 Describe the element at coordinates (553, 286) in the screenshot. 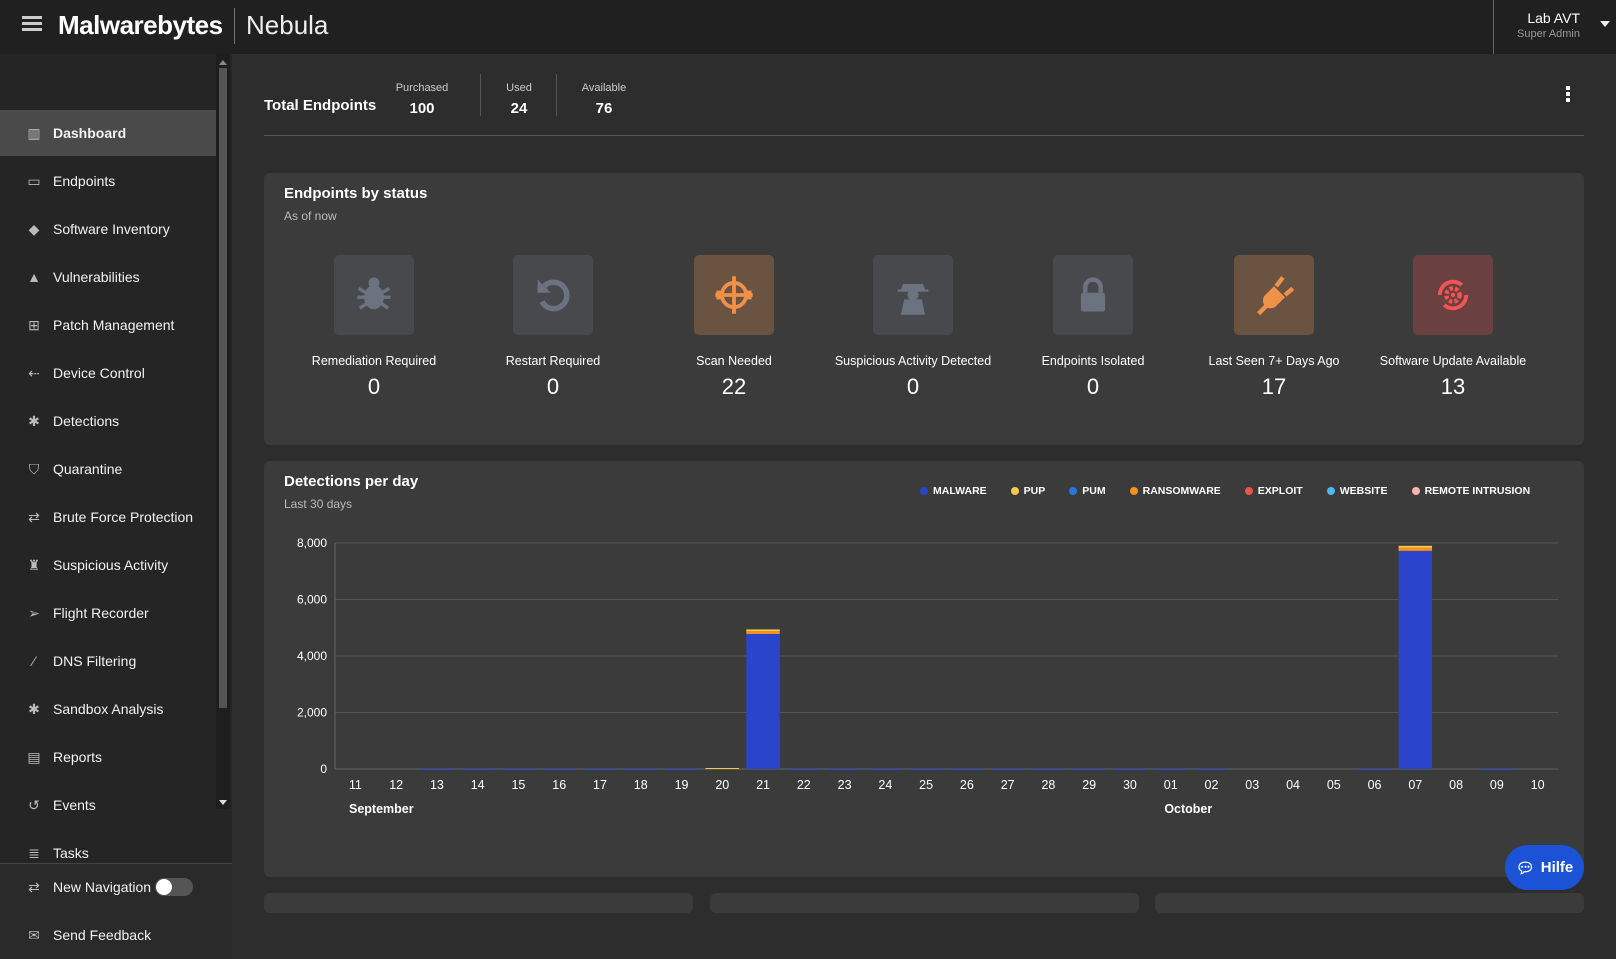

I see `status-restart-required: Restart Required 0` at that location.